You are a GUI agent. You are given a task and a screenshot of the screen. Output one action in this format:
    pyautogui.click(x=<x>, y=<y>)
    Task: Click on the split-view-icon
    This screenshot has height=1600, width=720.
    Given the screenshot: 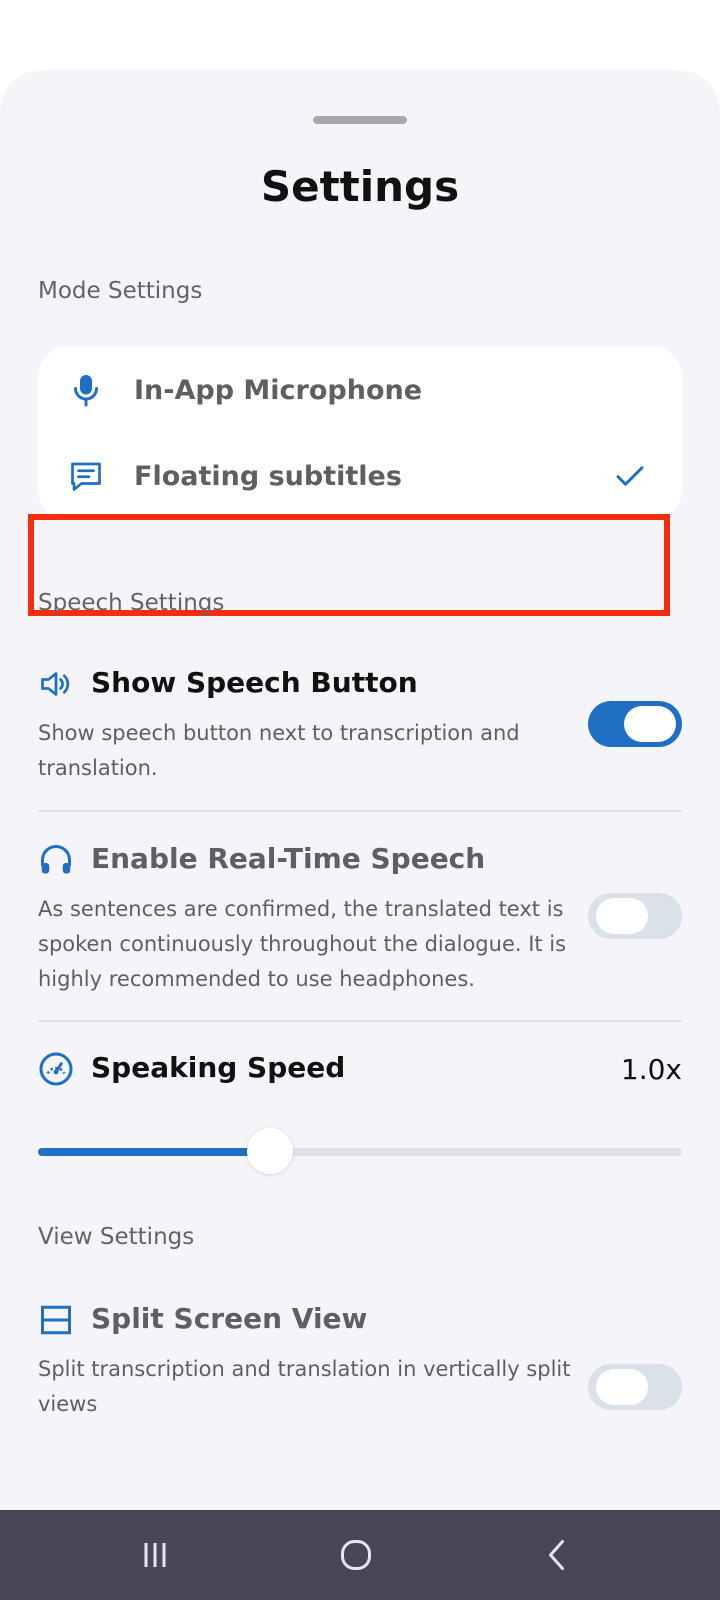 What is the action you would take?
    pyautogui.click(x=56, y=1320)
    